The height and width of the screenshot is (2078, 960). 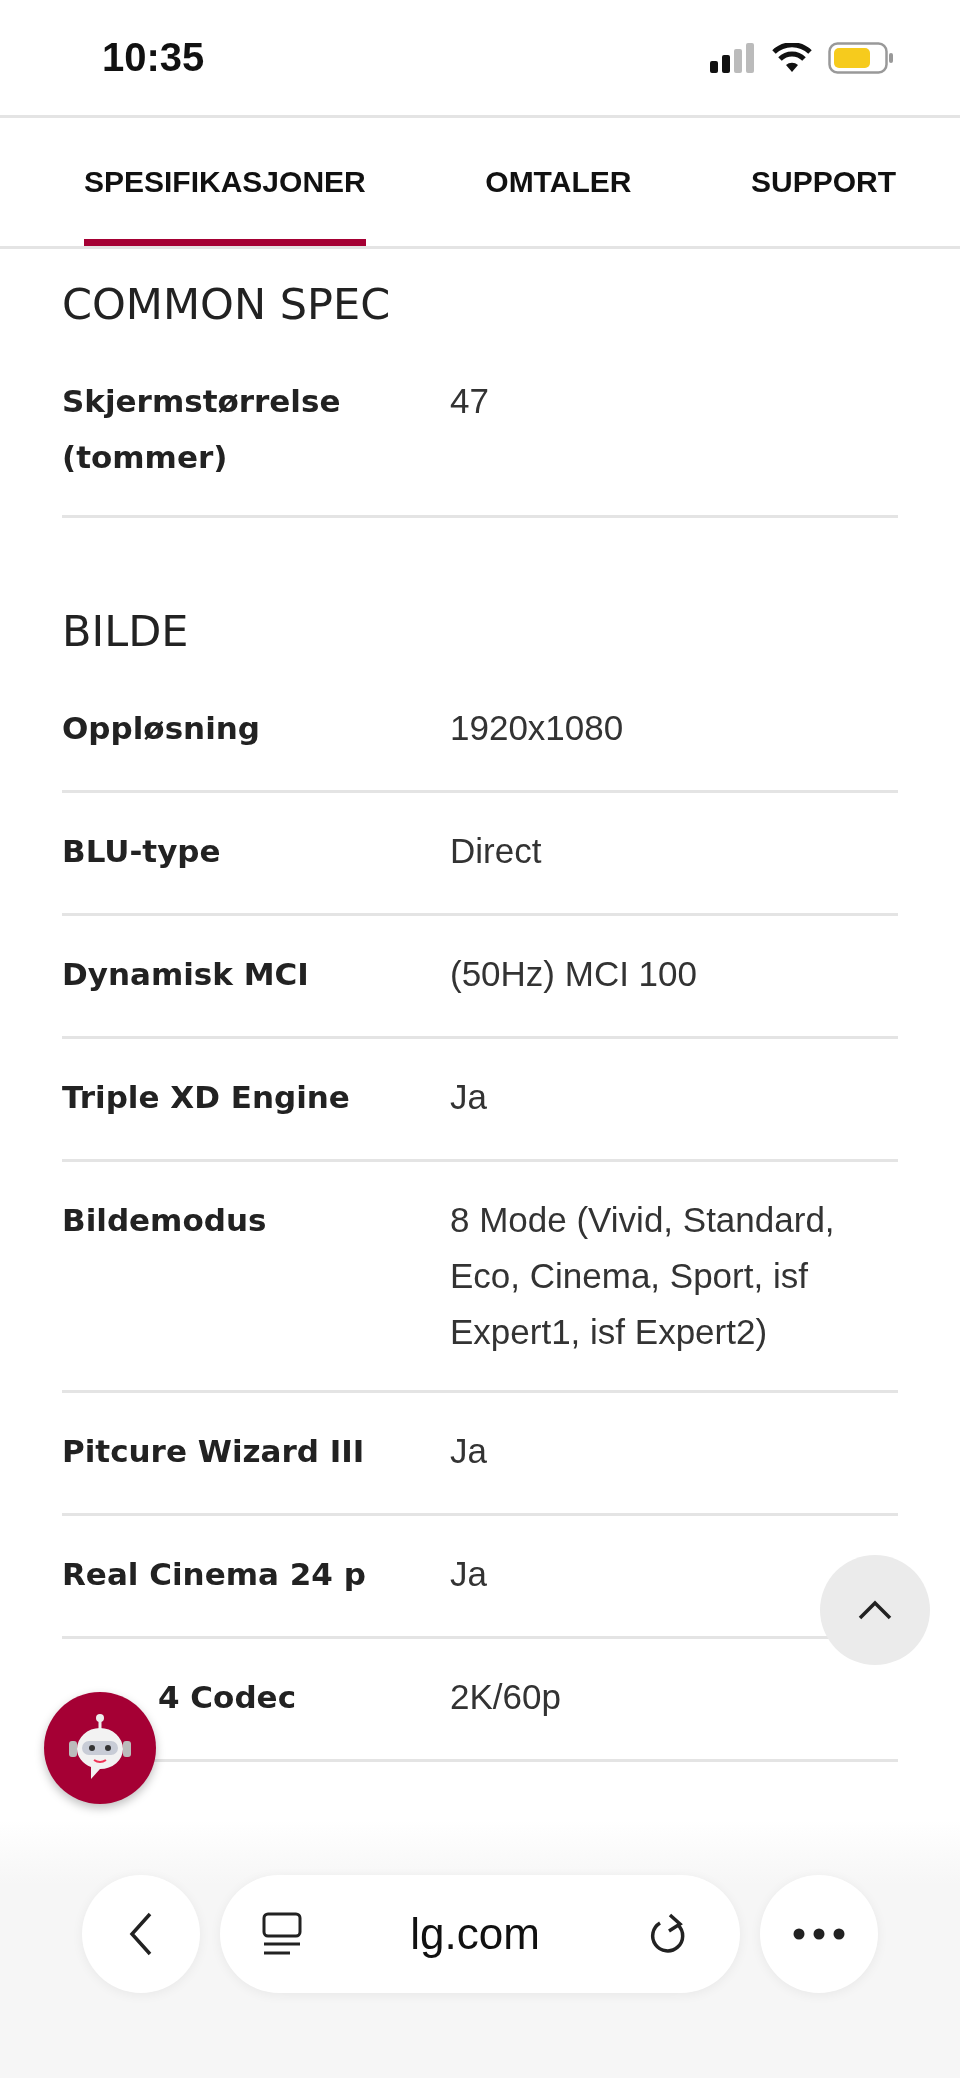 I want to click on status-time: 10:35, so click(x=153, y=57).